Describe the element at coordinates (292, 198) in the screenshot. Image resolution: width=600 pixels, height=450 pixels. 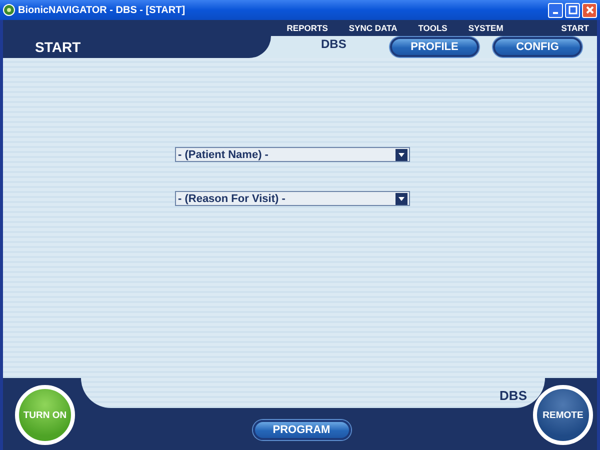
I see `dropdown: - (Reason For Visit) -` at that location.